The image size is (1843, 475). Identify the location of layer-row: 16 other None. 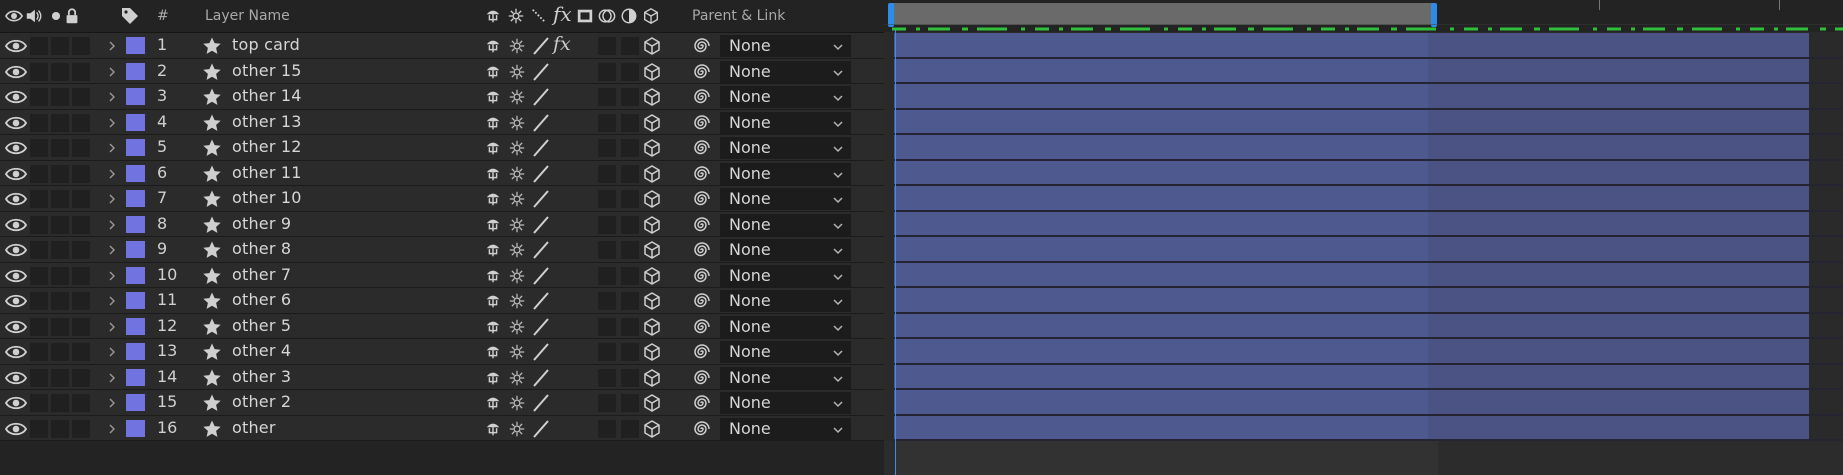
(442, 428).